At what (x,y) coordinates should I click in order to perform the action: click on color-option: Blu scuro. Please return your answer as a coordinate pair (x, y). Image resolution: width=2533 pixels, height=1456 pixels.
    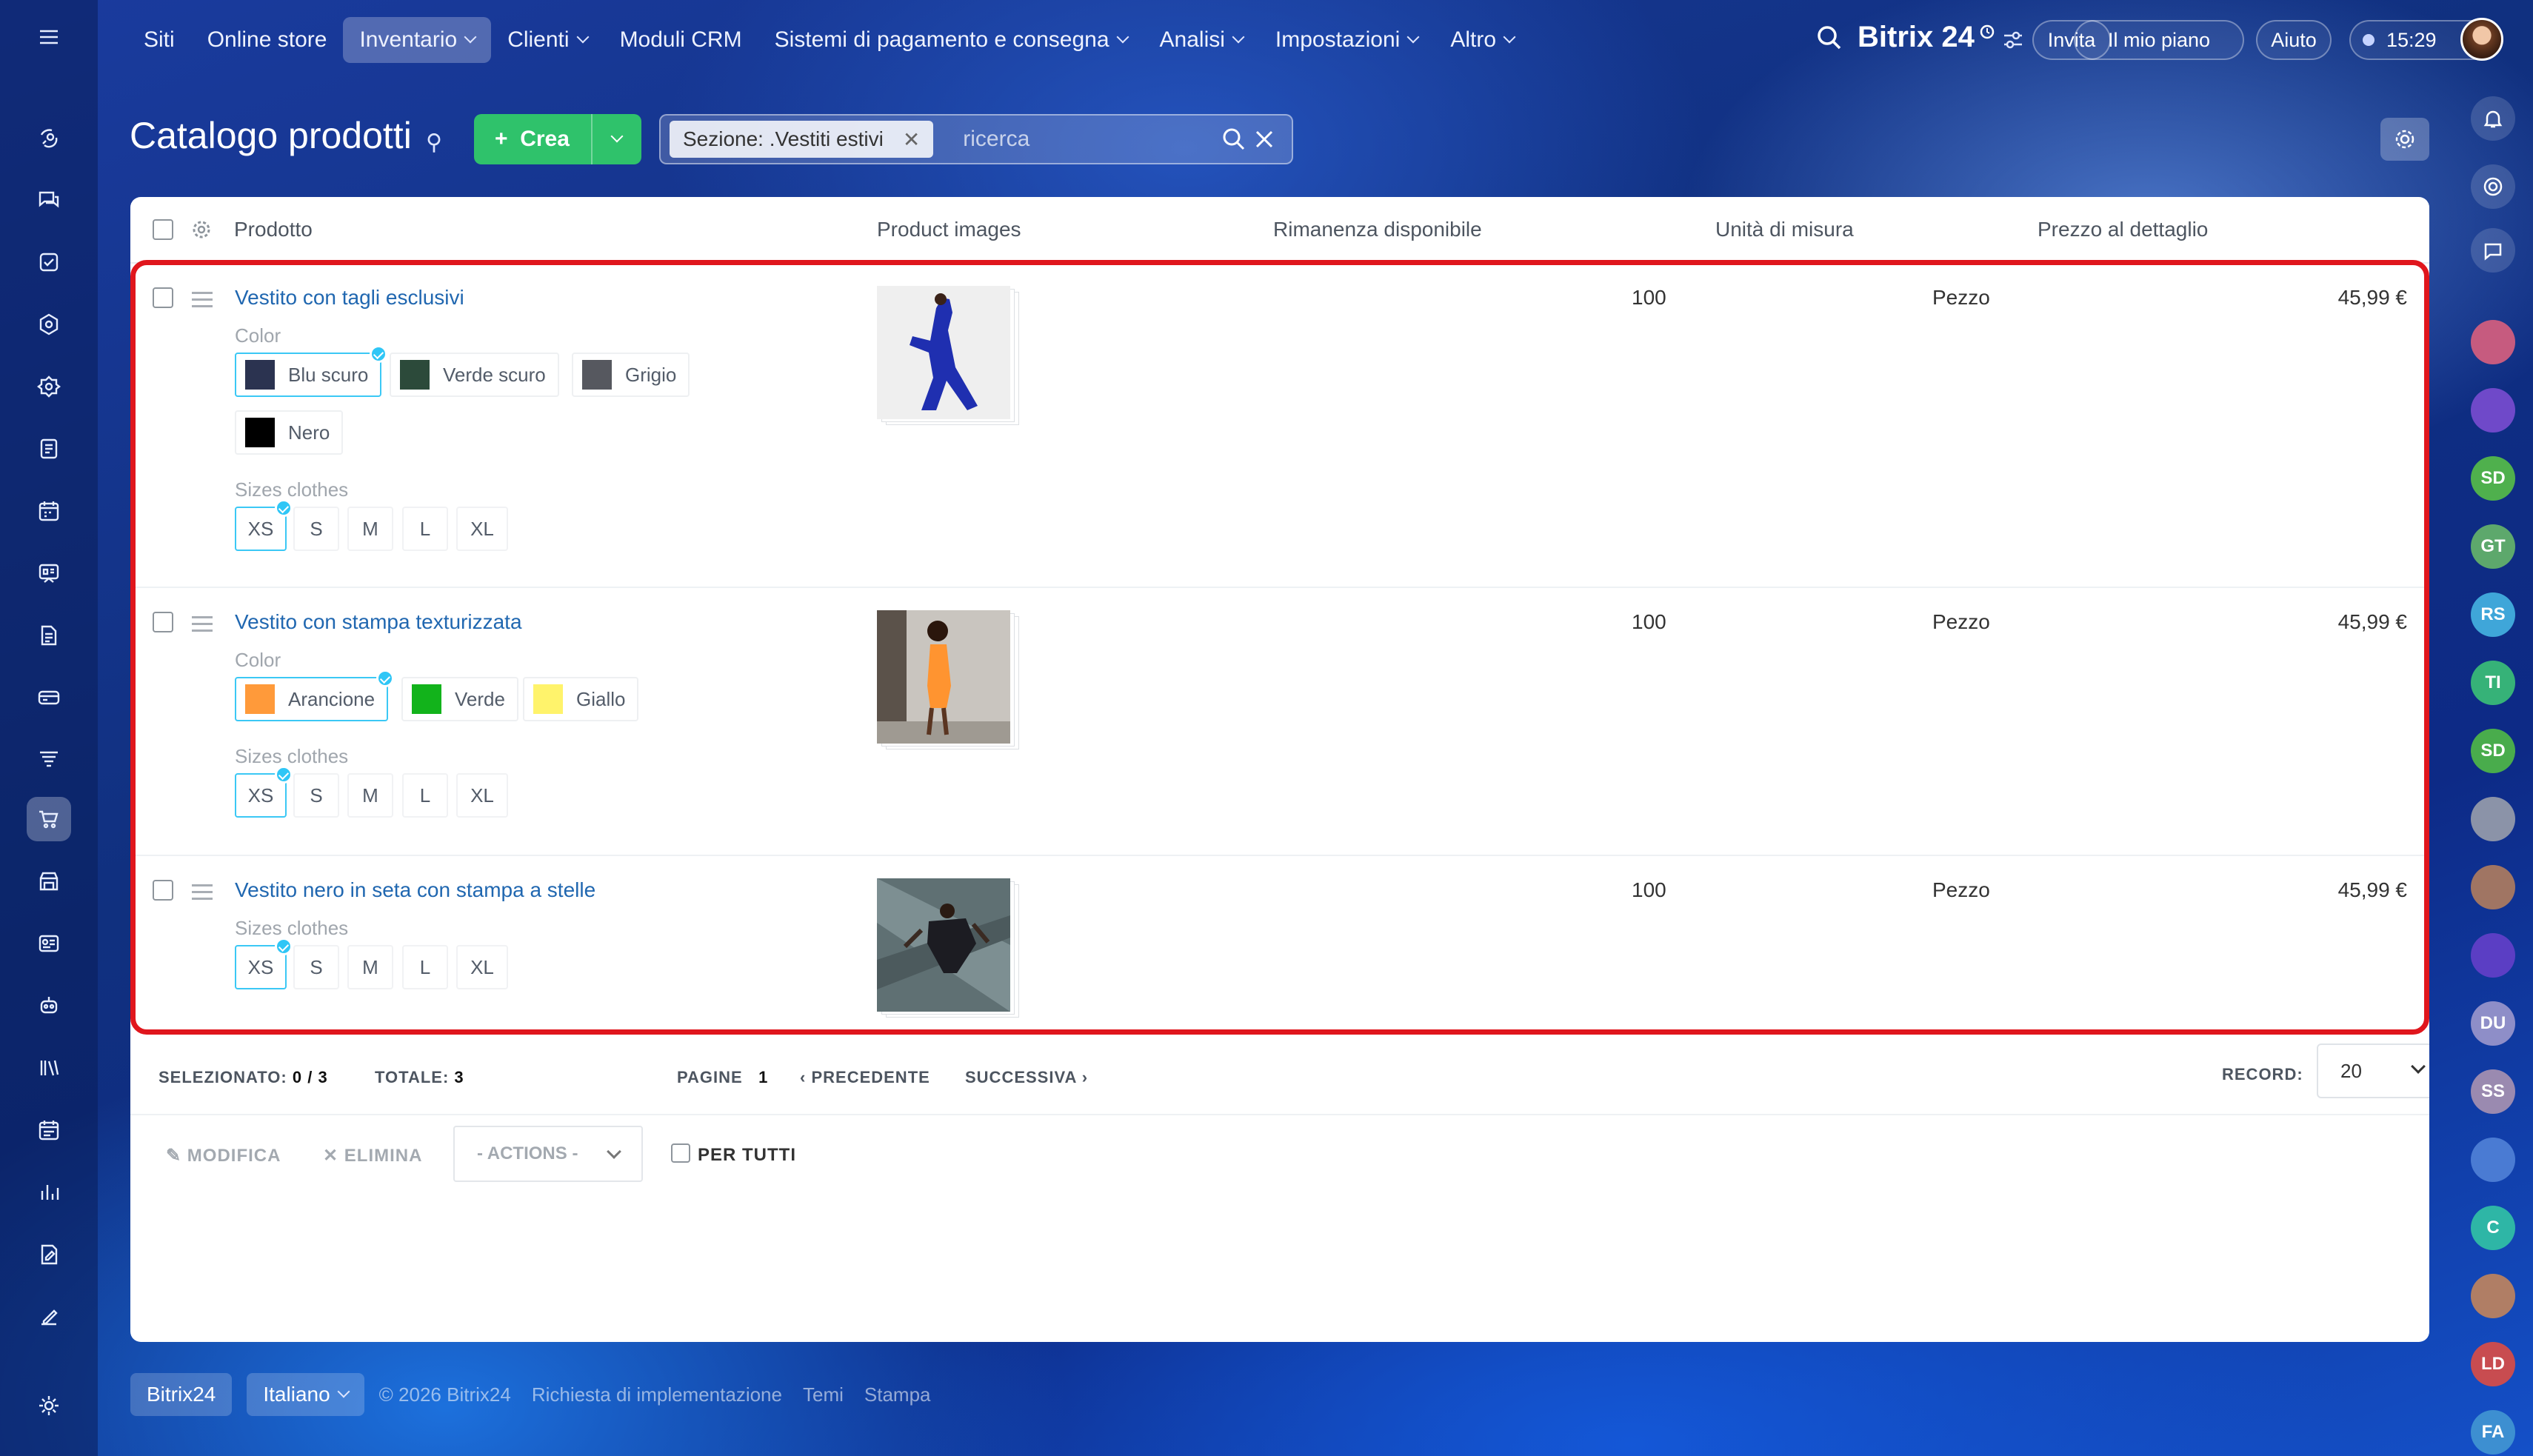
    Looking at the image, I should click on (311, 371).